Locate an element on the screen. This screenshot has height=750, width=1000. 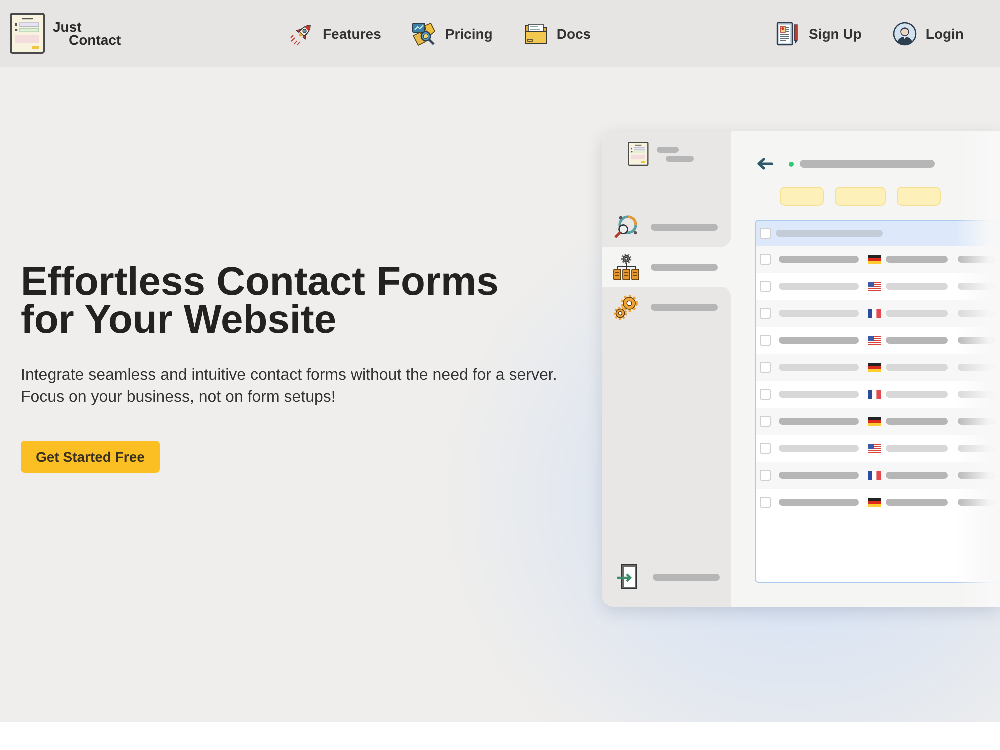
brand-logo-link: Just Contact is located at coordinates (66, 33).